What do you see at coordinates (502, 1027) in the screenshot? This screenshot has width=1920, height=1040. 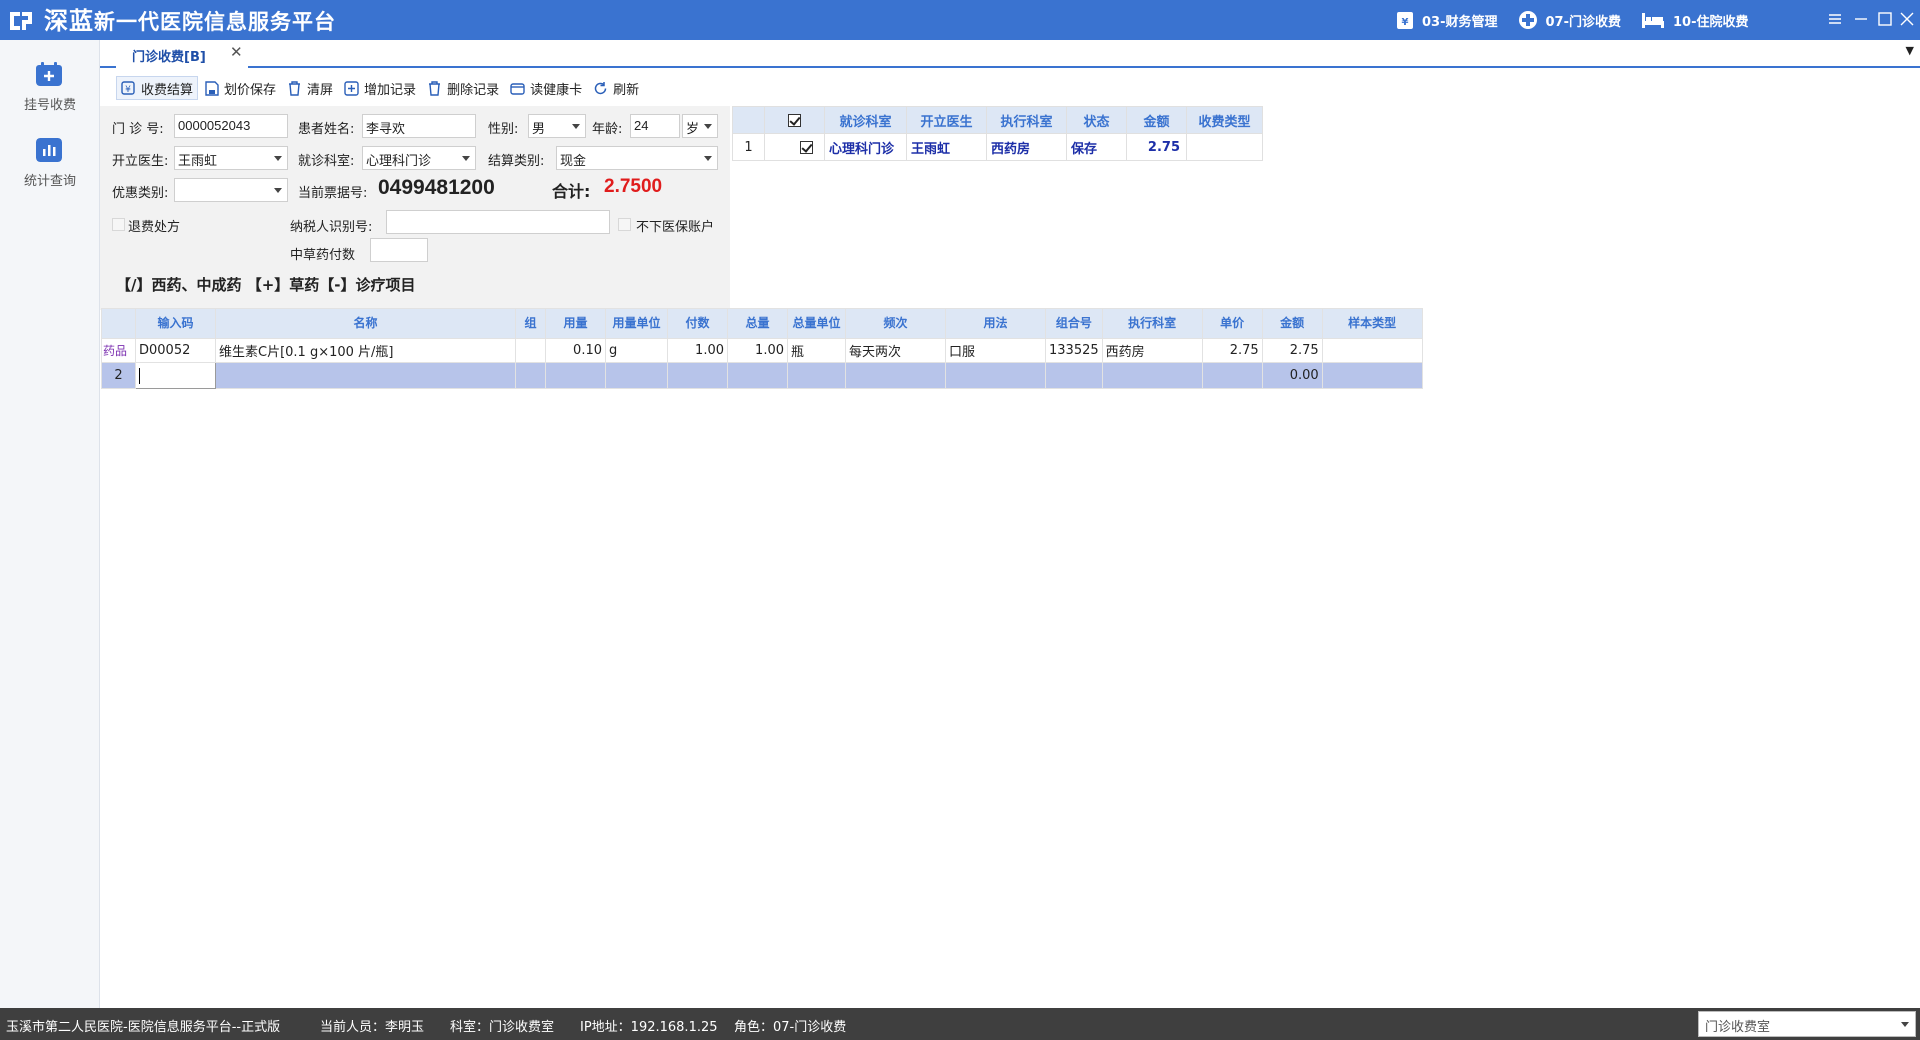 I see `status-dept: 科室：门诊收费室` at bounding box center [502, 1027].